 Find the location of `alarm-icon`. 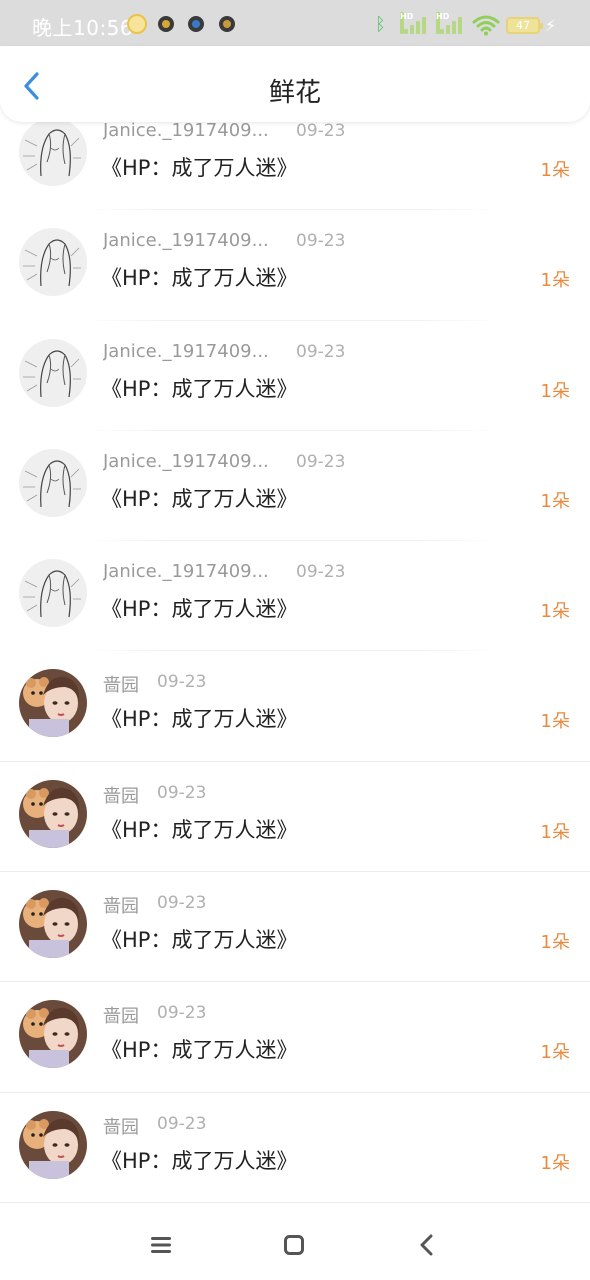

alarm-icon is located at coordinates (137, 24).